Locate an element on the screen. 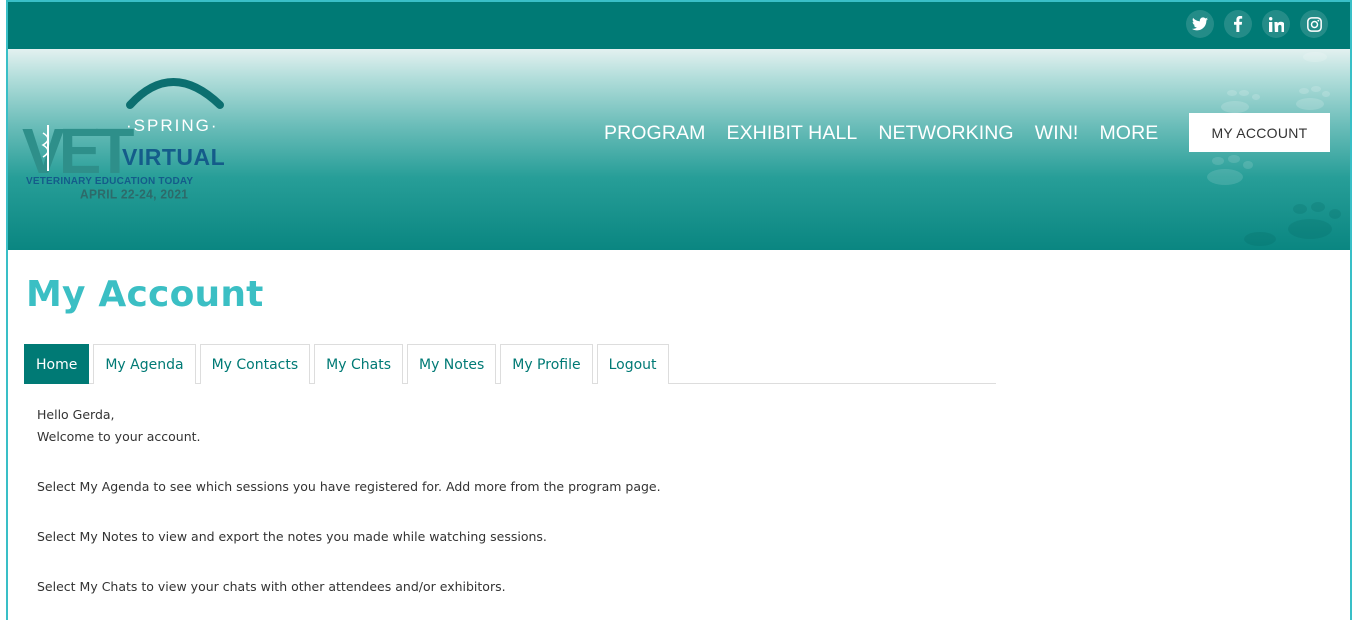 The image size is (1352, 620). nav-networking: NETWORKING is located at coordinates (945, 133).